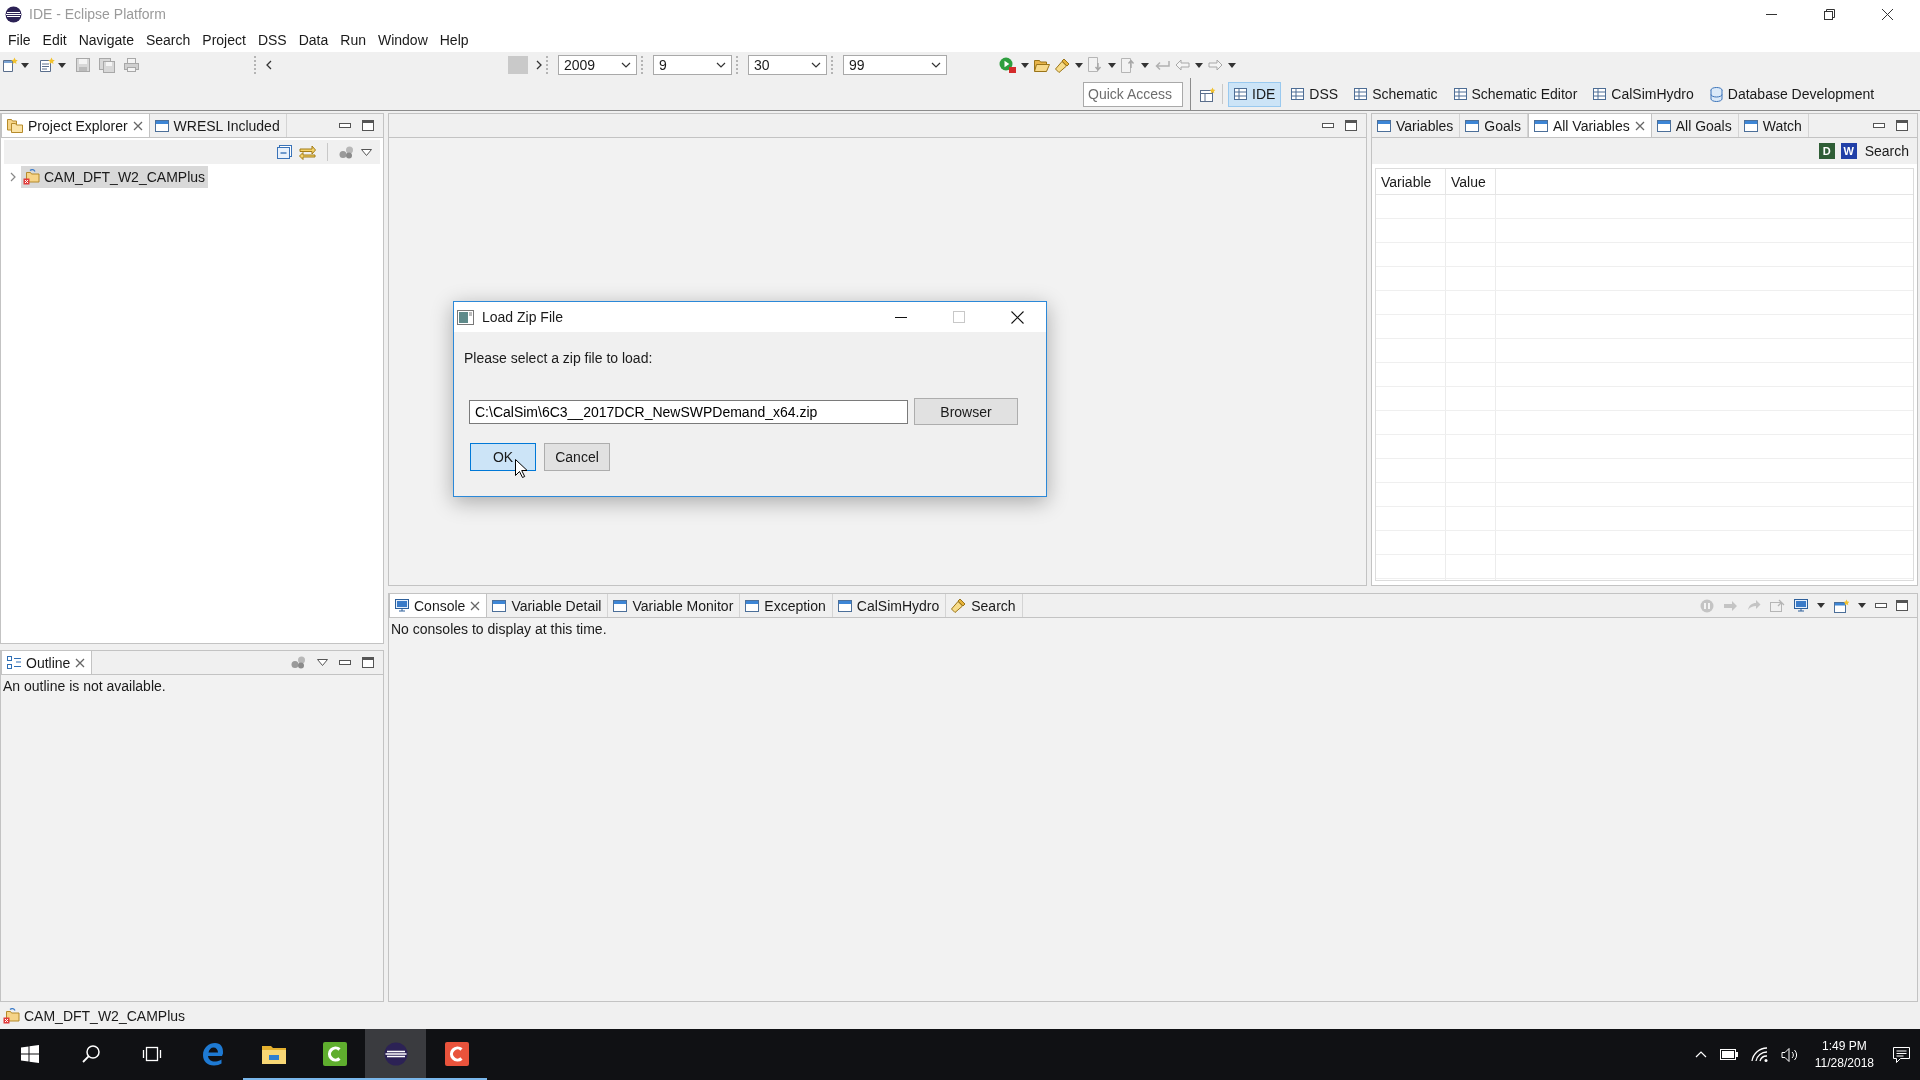 This screenshot has height=1080, width=1920. Describe the element at coordinates (224, 40) in the screenshot. I see `menu-item: Project` at that location.